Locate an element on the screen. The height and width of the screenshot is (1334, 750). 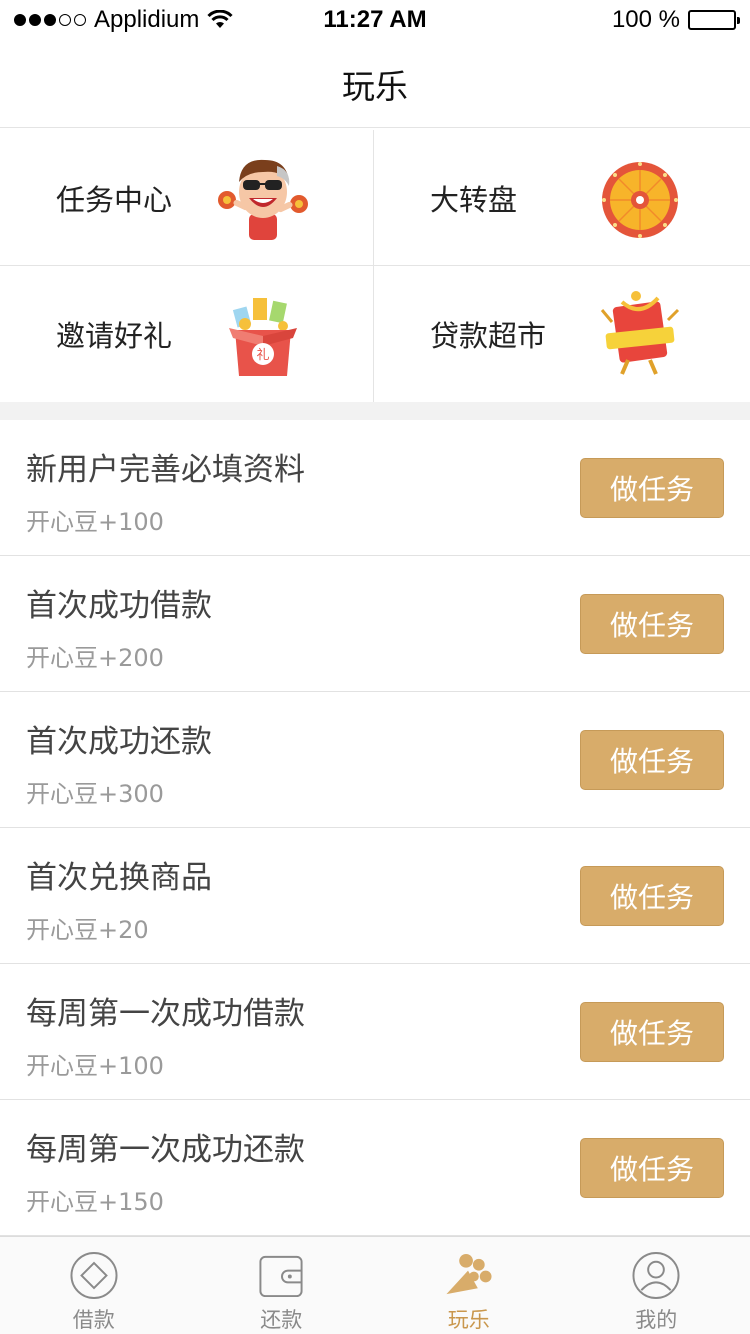
tab-repay: 还款 is located at coordinates (282, 1285).